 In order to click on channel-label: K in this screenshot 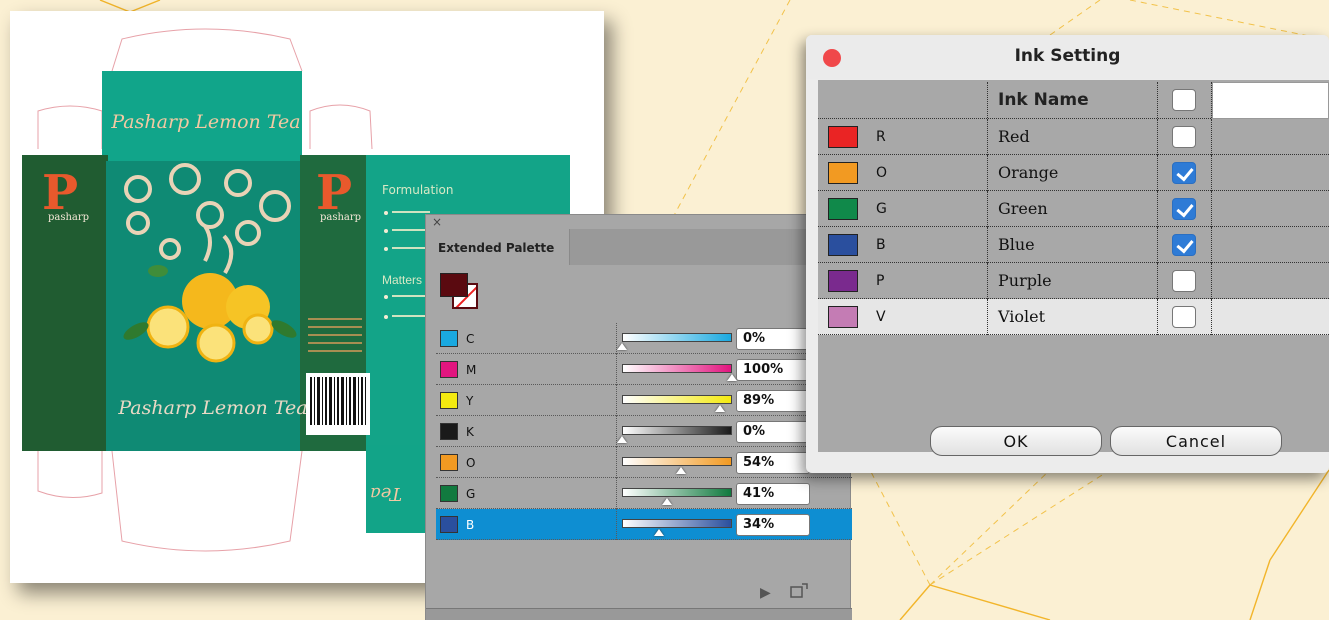, I will do `click(470, 432)`.